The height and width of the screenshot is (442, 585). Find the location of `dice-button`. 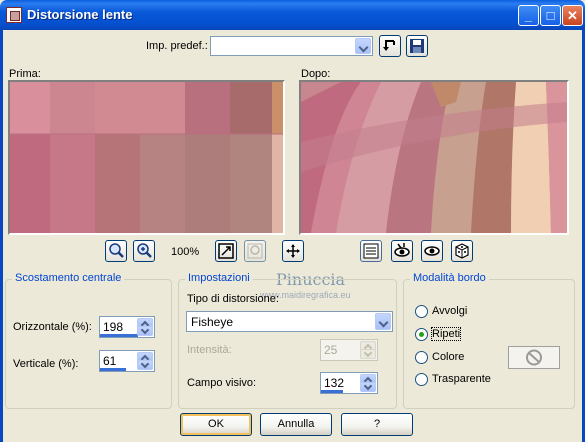

dice-button is located at coordinates (462, 251).